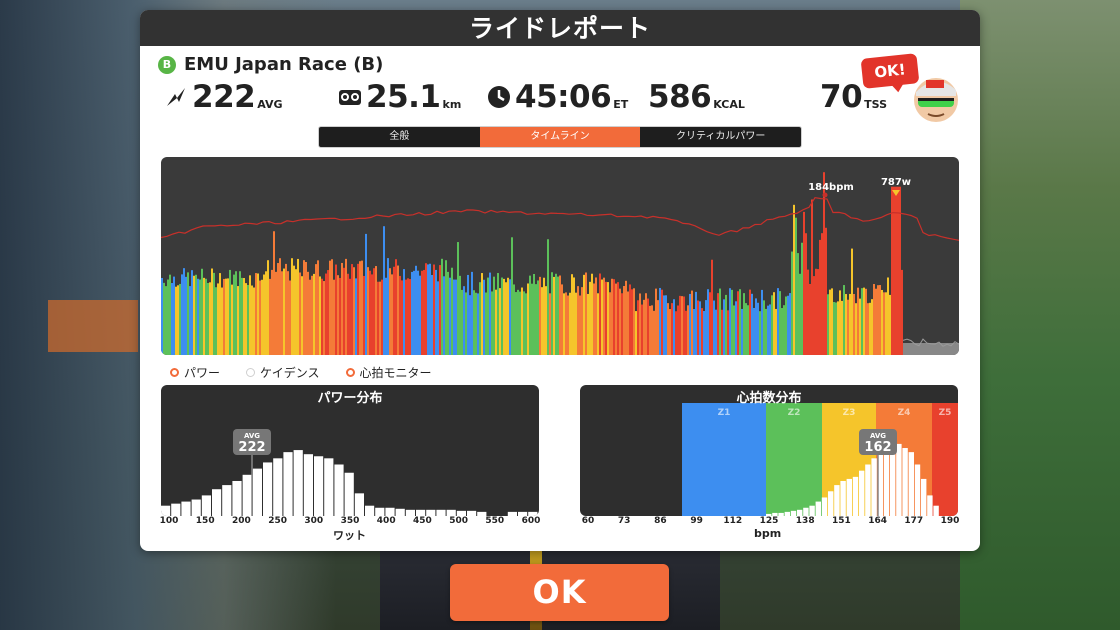 Image resolution: width=1120 pixels, height=630 pixels. What do you see at coordinates (314, 521) in the screenshot?
I see `power-dist-tick: 300` at bounding box center [314, 521].